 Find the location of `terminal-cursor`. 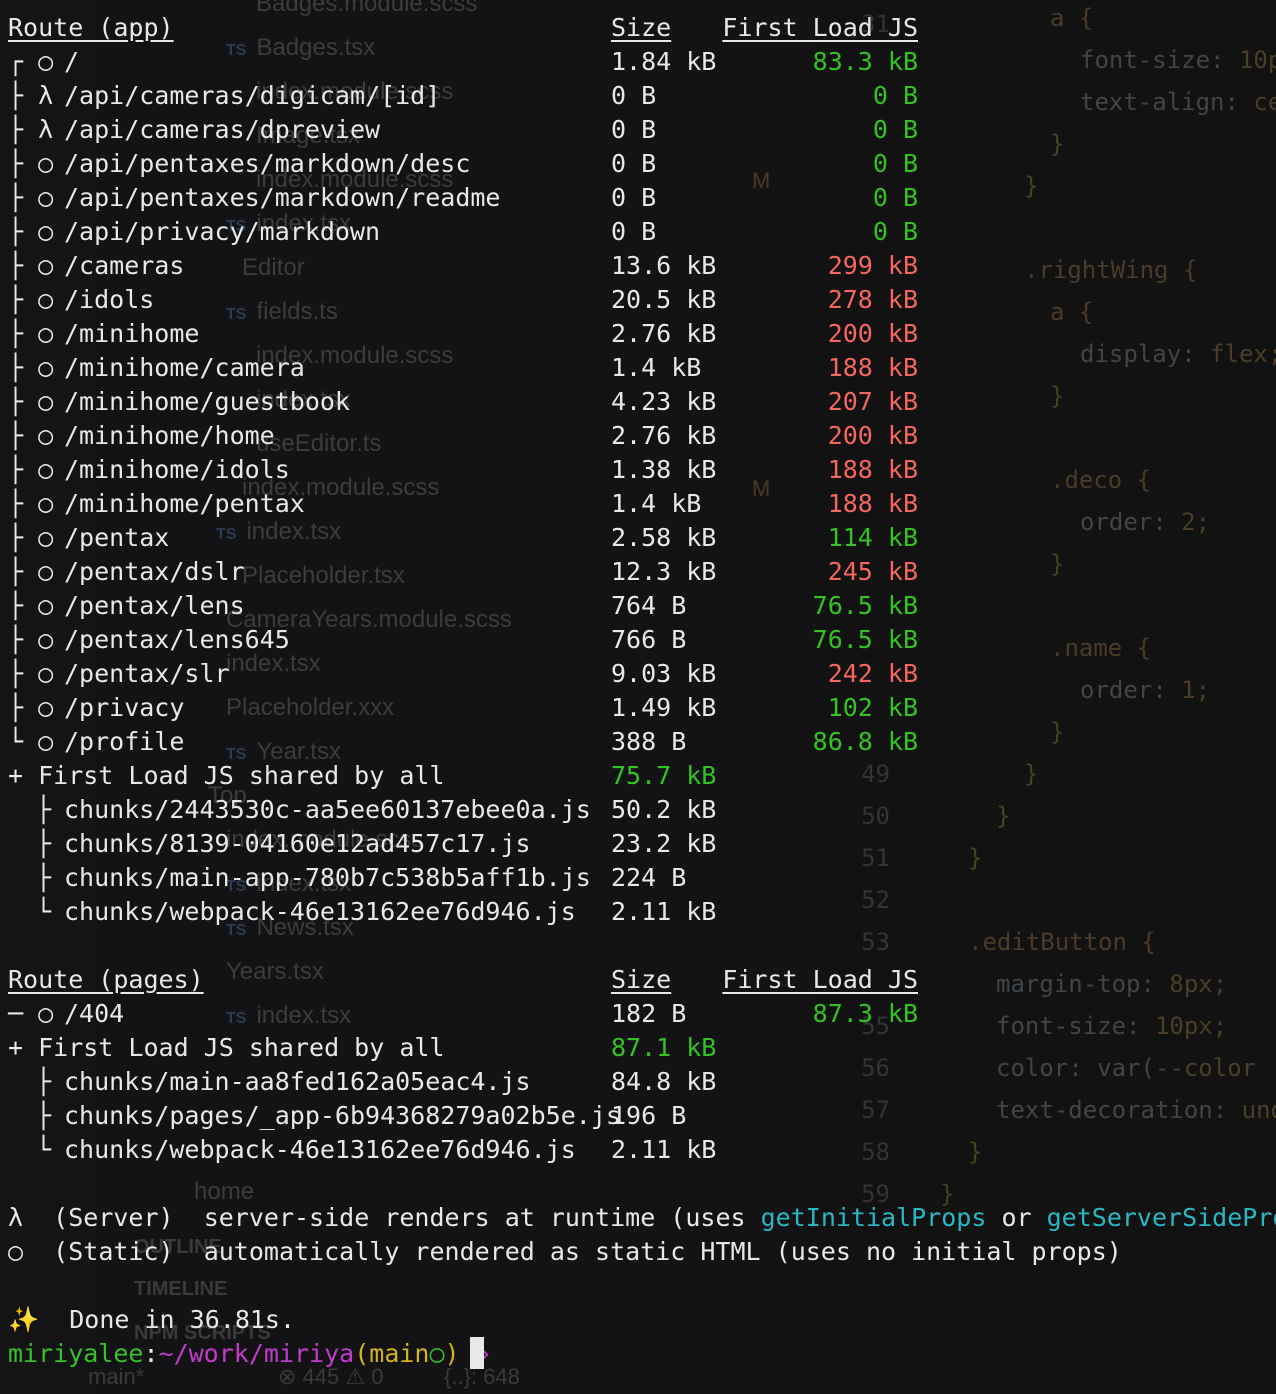

terminal-cursor is located at coordinates (477, 1353).